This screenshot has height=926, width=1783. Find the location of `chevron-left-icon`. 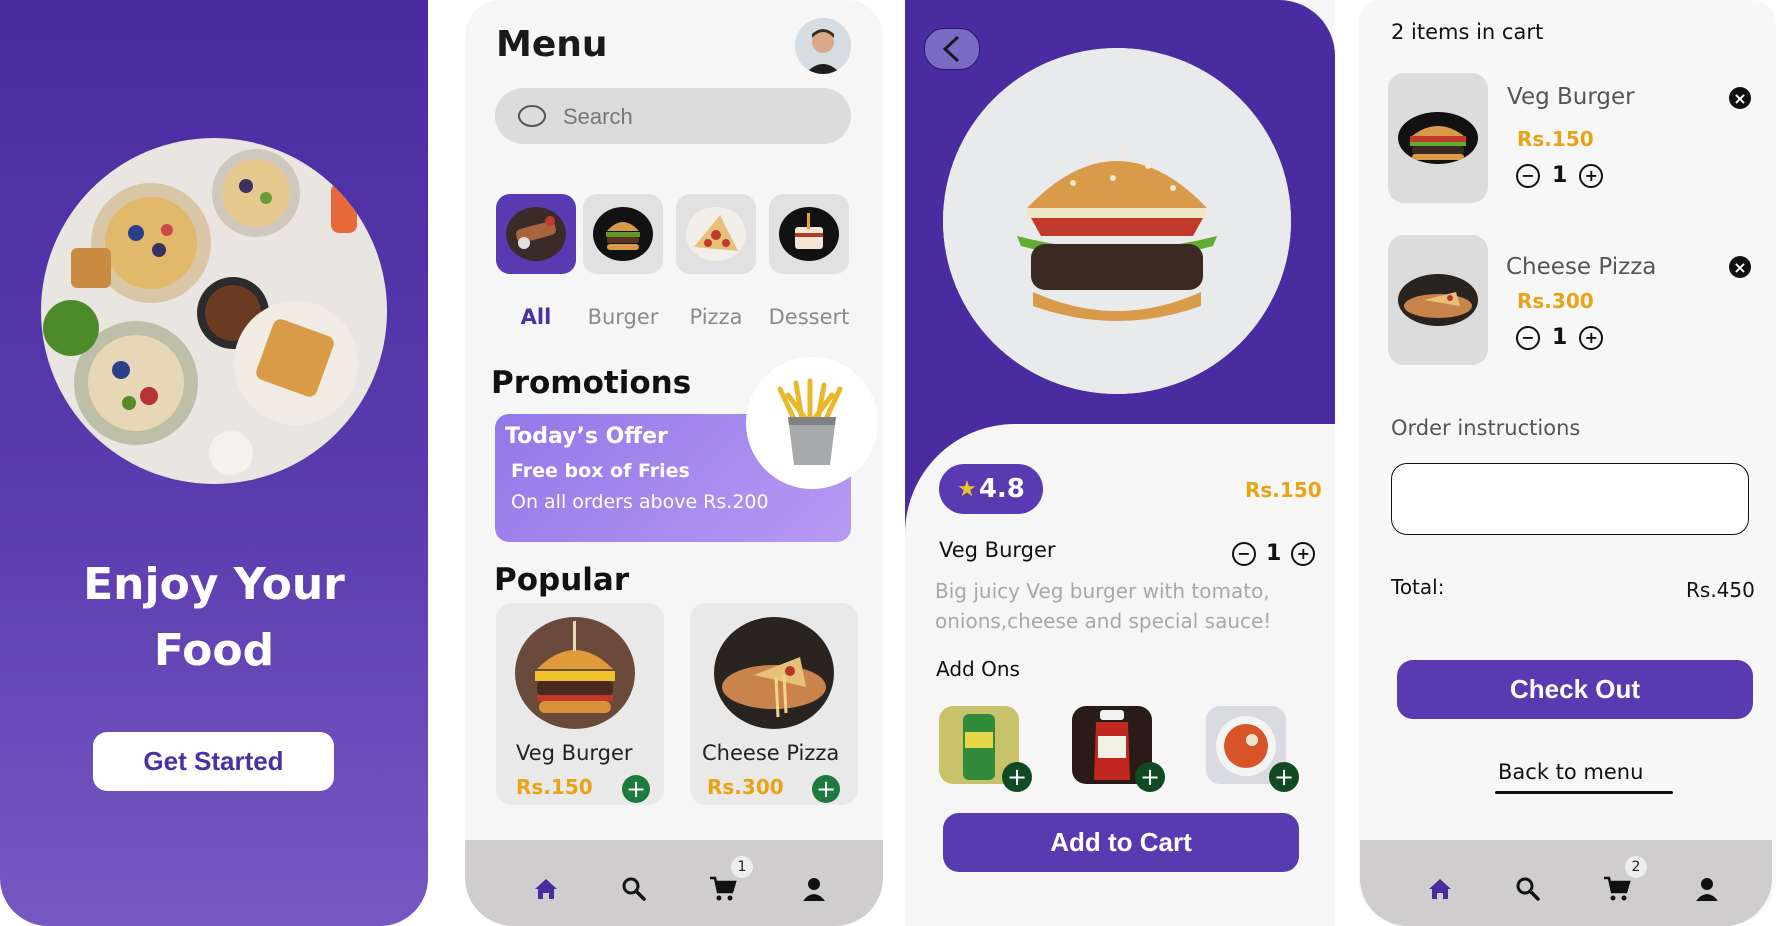

chevron-left-icon is located at coordinates (951, 49).